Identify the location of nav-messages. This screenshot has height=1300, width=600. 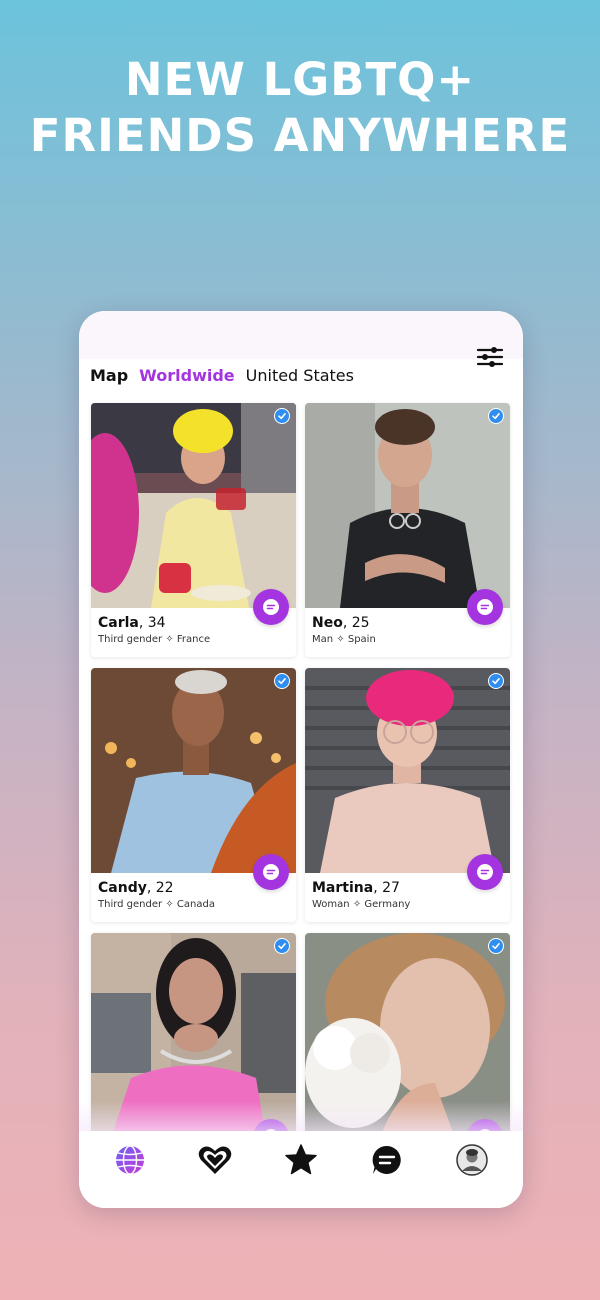
(387, 1160).